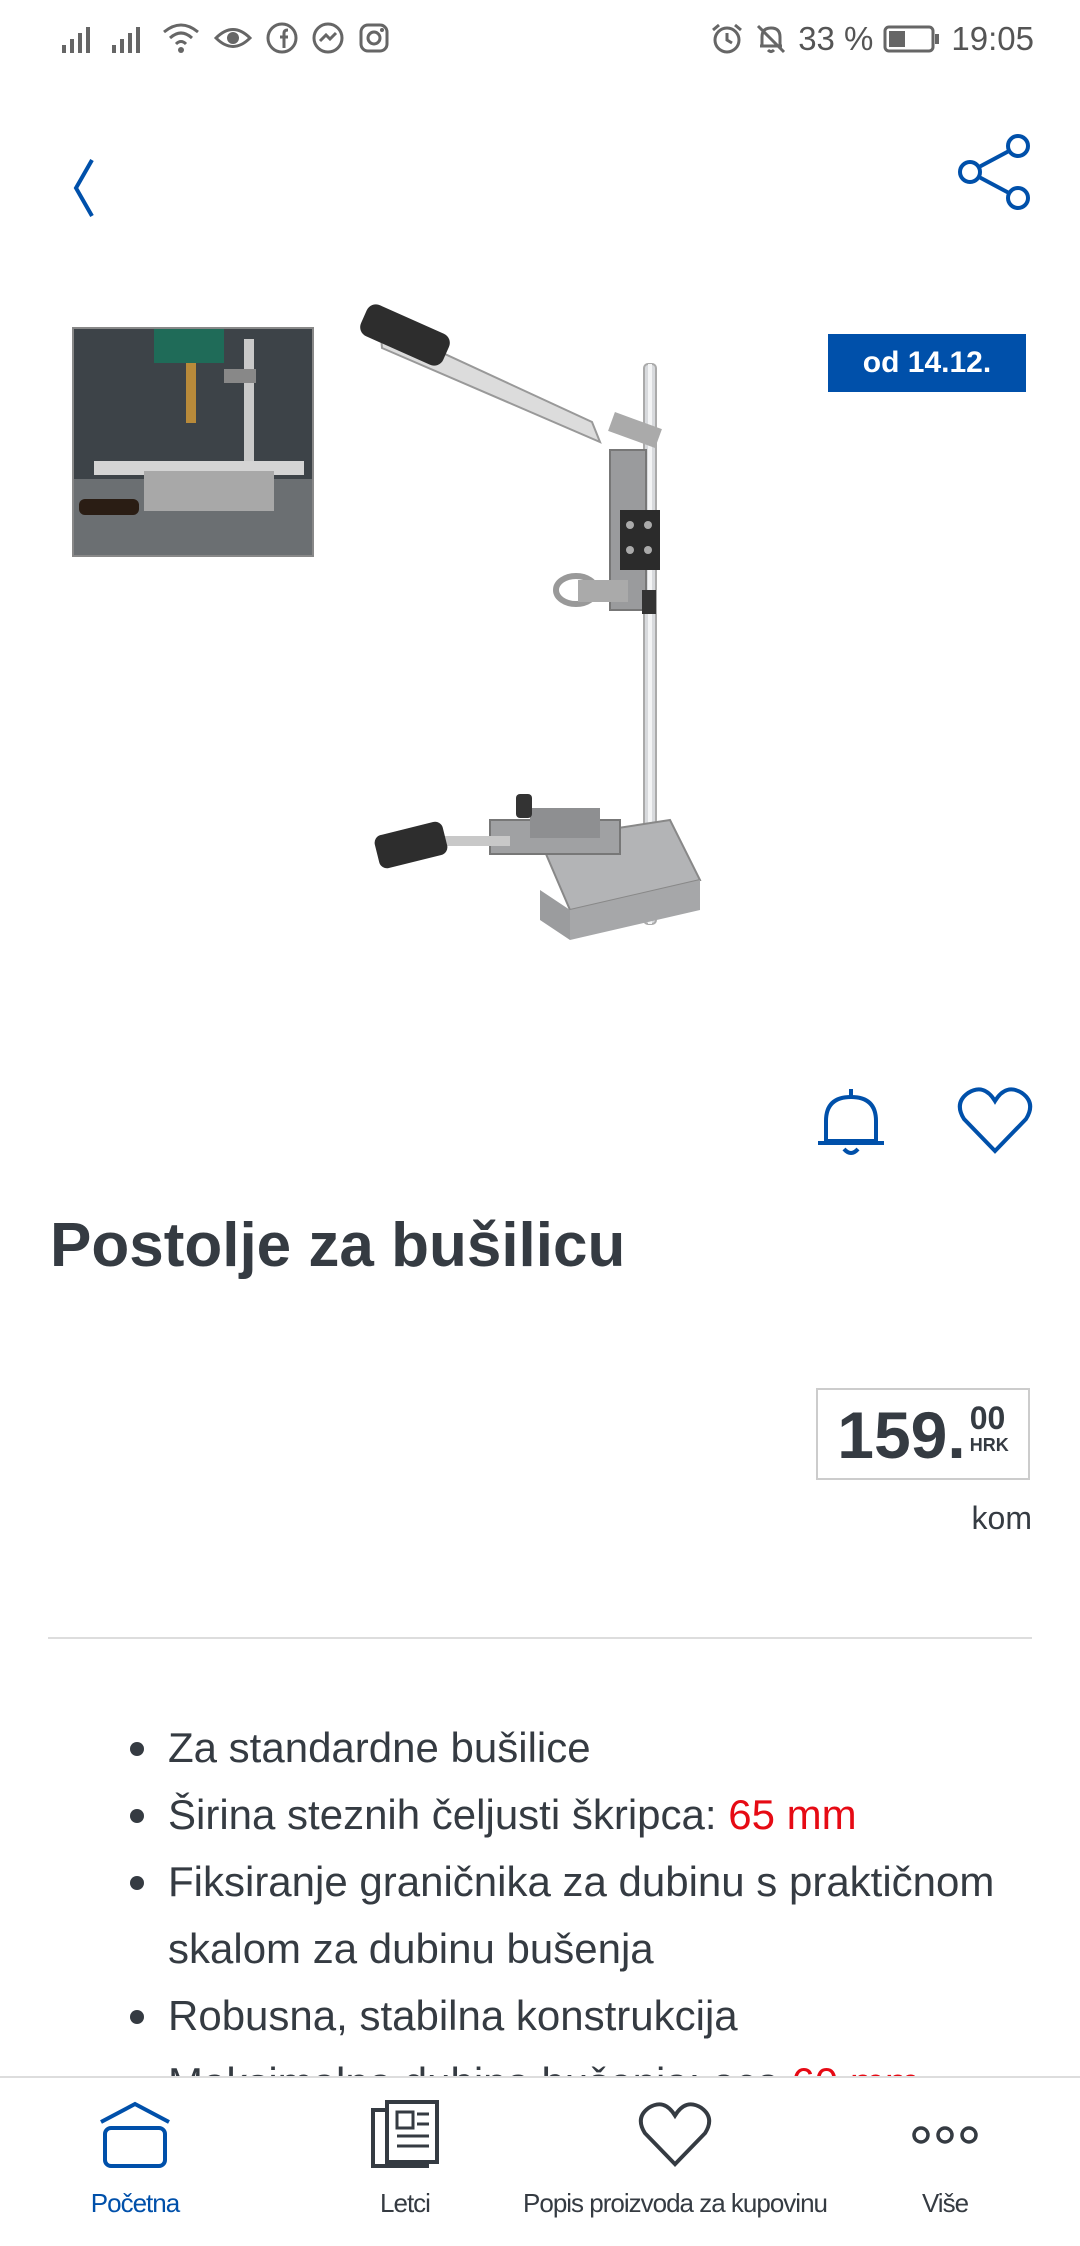  What do you see at coordinates (87, 175) in the screenshot?
I see `chevron-left-icon` at bounding box center [87, 175].